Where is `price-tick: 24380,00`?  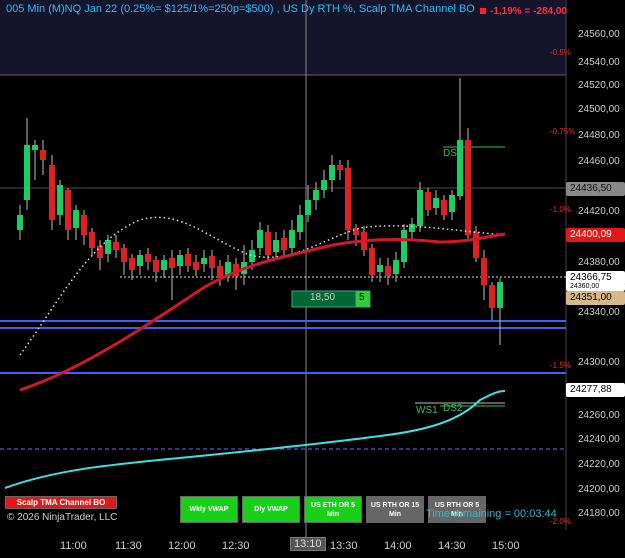
price-tick: 24380,00 is located at coordinates (599, 262).